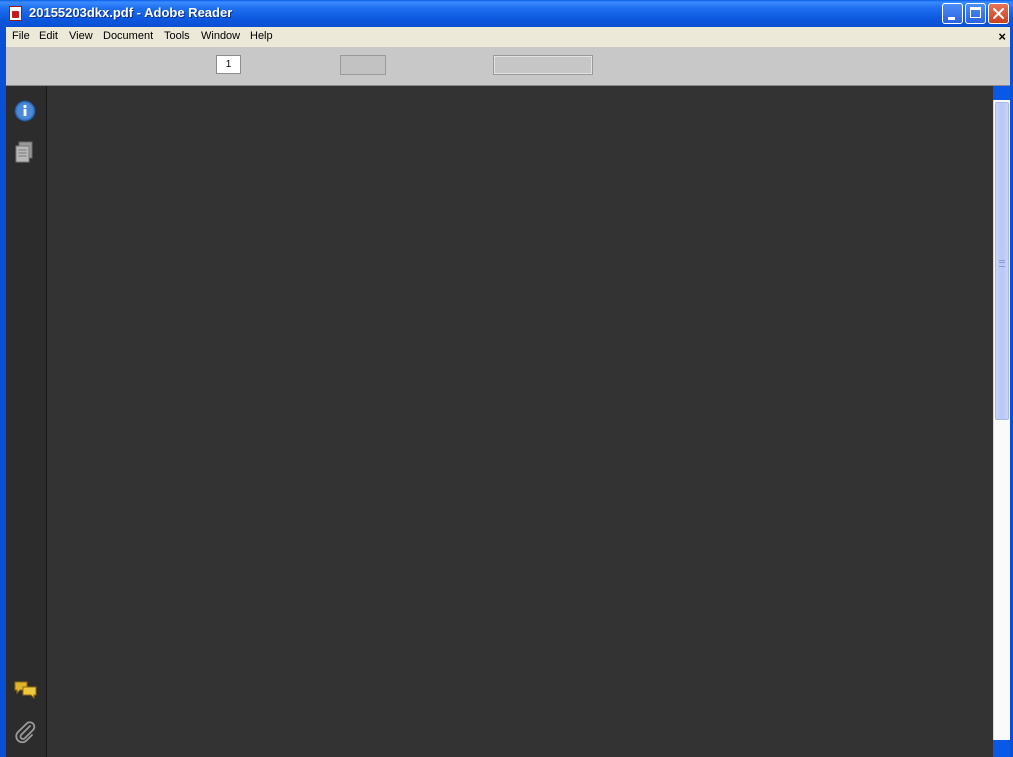 This screenshot has height=757, width=1013. What do you see at coordinates (25, 734) in the screenshot?
I see `attachments-icon` at bounding box center [25, 734].